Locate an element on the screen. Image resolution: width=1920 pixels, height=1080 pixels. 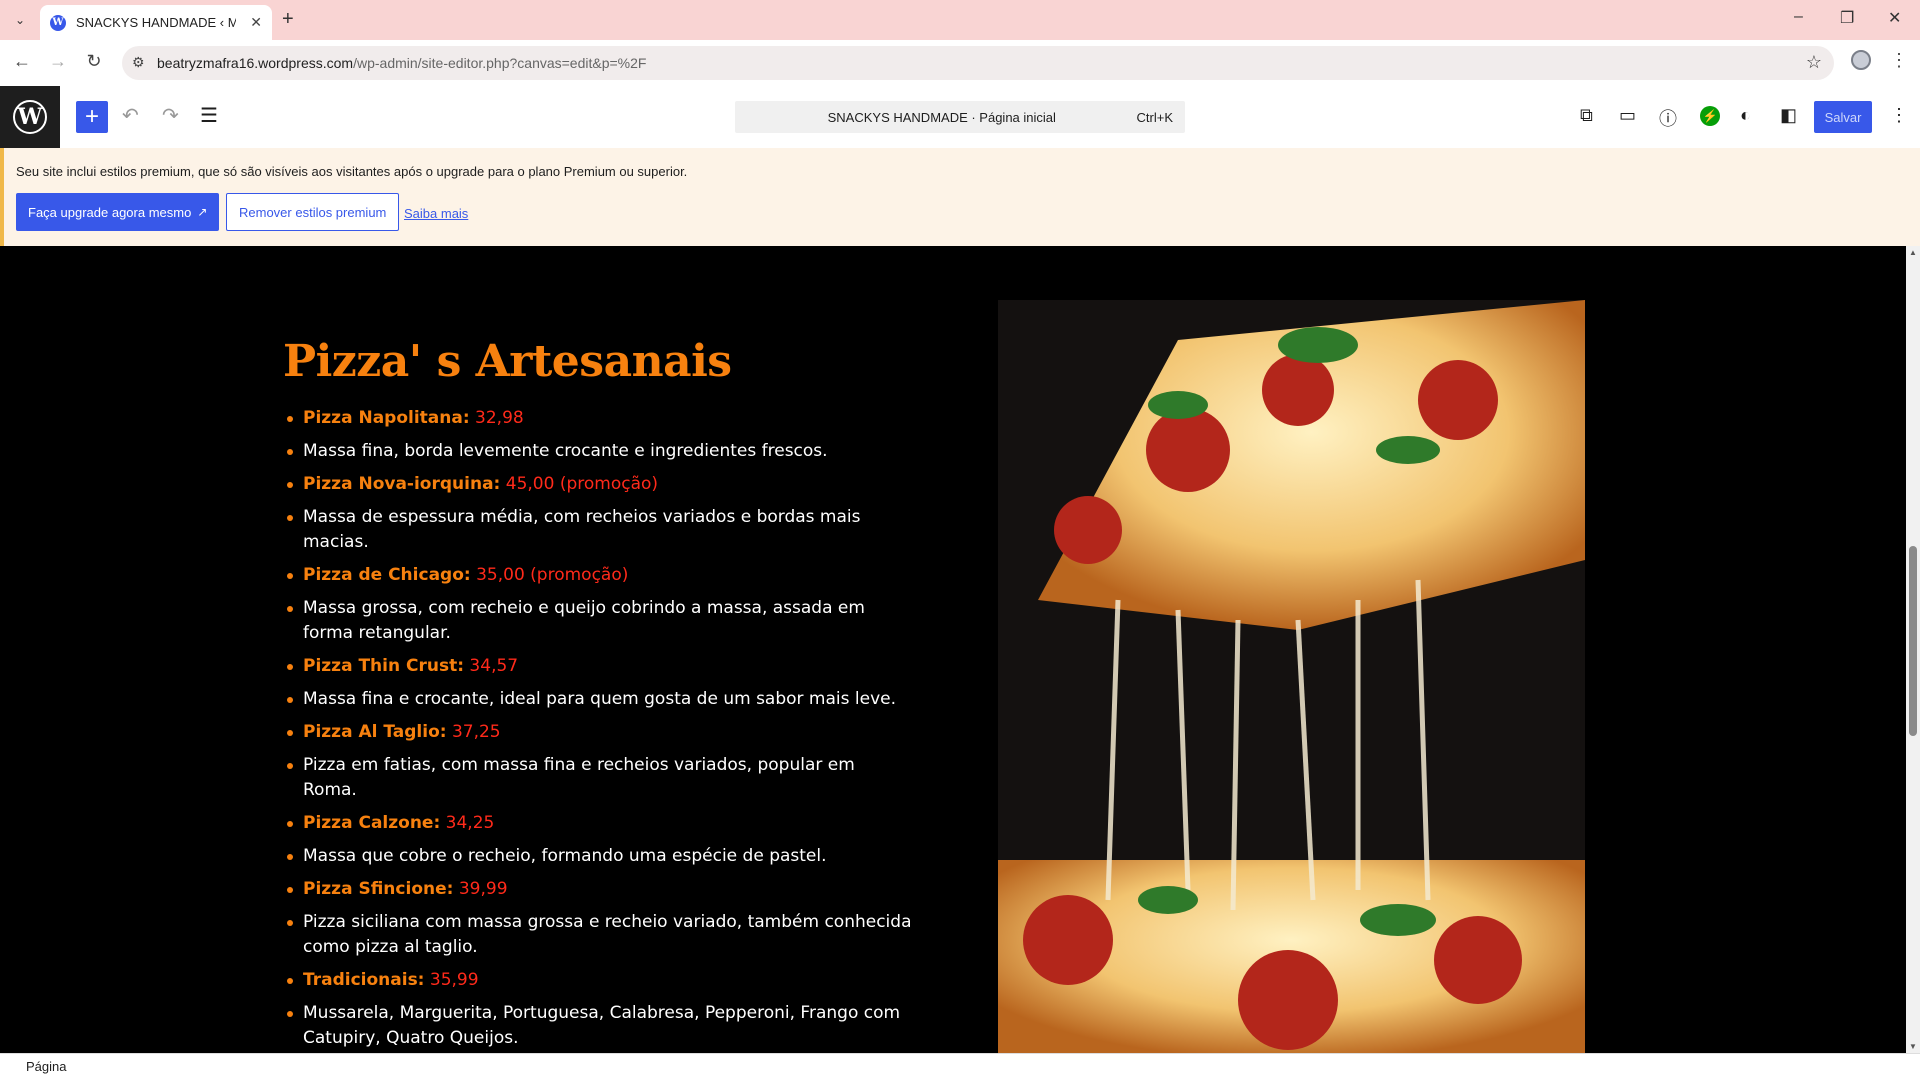
product-price: 37,25 is located at coordinates (473, 732).